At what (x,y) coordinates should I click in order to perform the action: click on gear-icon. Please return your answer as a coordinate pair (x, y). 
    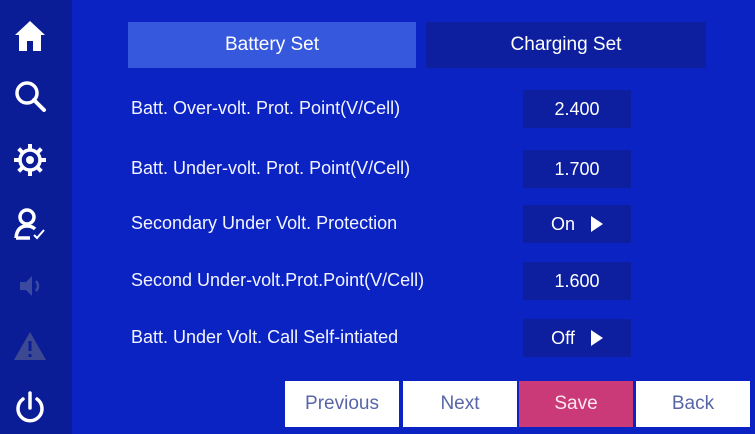
    Looking at the image, I should click on (30, 160).